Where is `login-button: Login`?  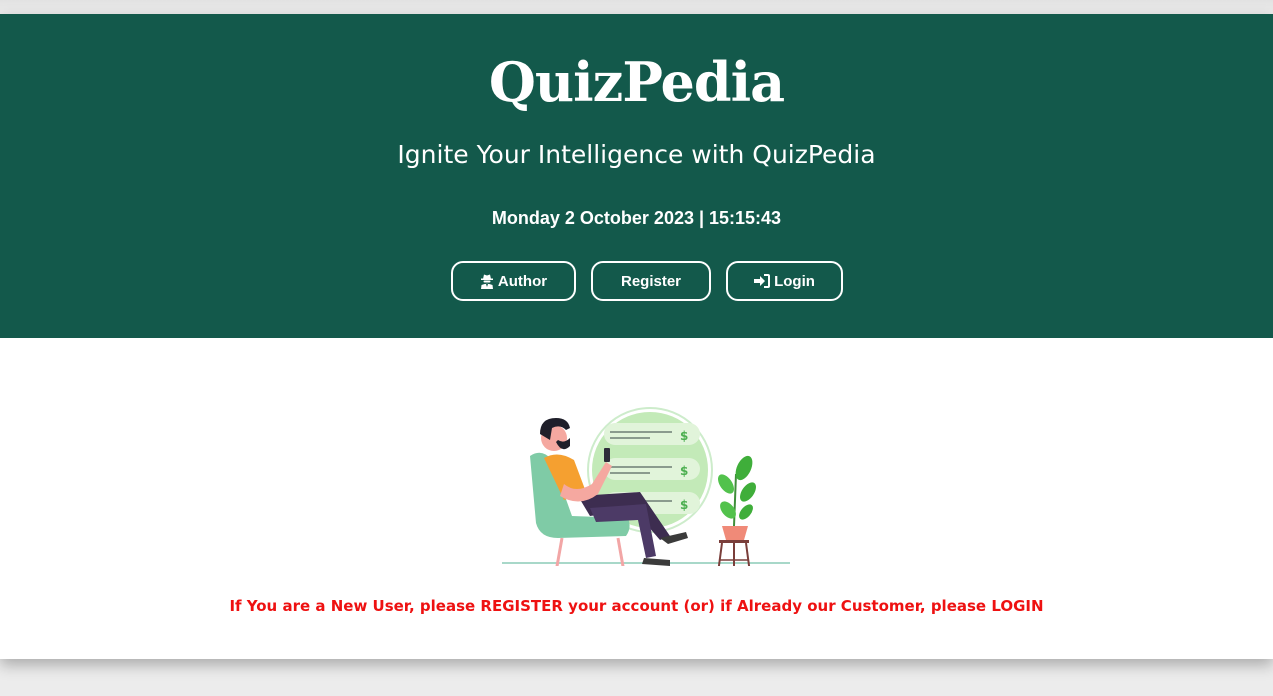
login-button: Login is located at coordinates (784, 281).